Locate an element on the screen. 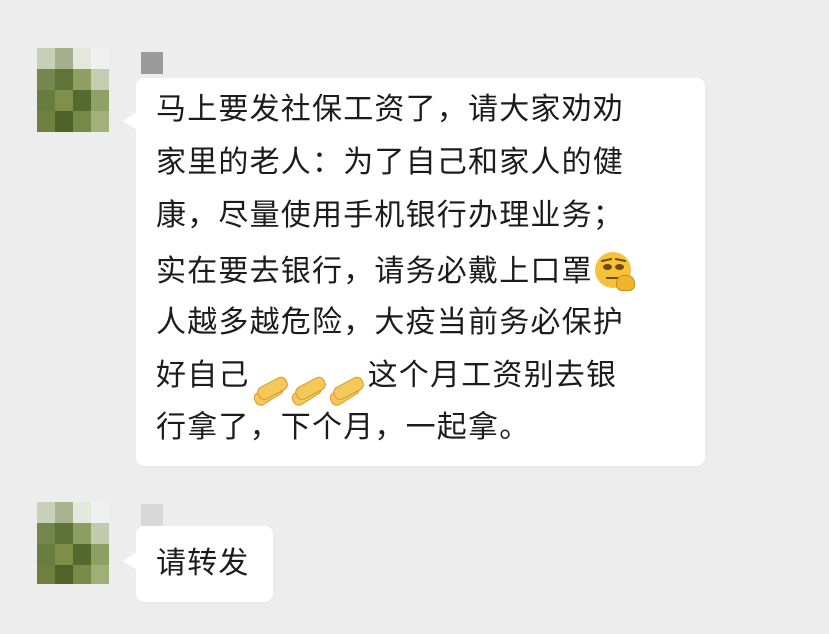 Image resolution: width=829 pixels, height=634 pixels. message-line: 康，尽量使用手机银行办理业务； is located at coordinates (390, 215).